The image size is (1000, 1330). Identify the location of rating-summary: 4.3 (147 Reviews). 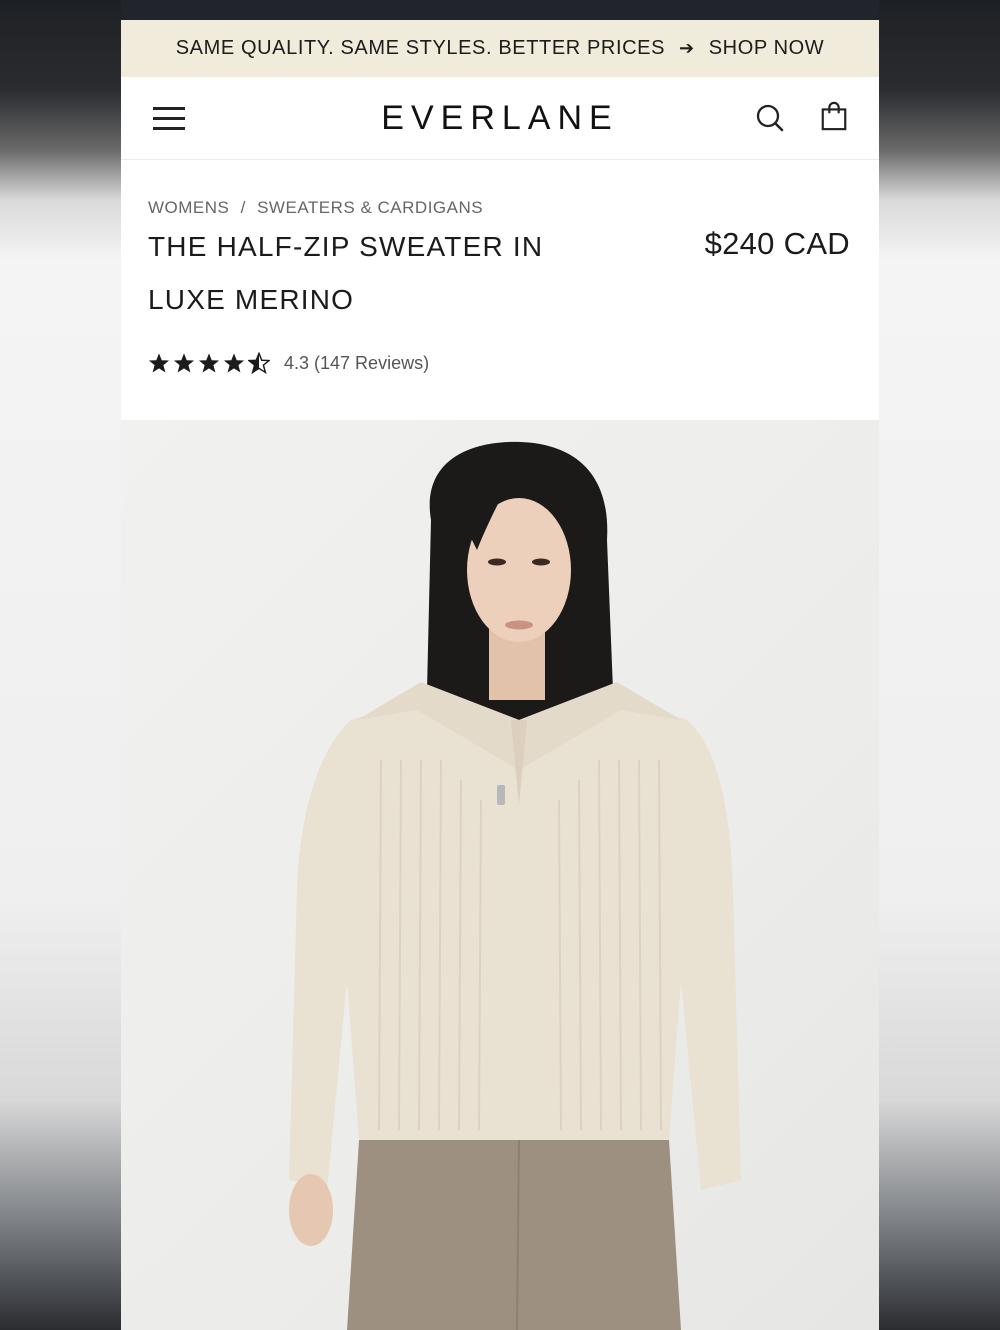
(356, 363).